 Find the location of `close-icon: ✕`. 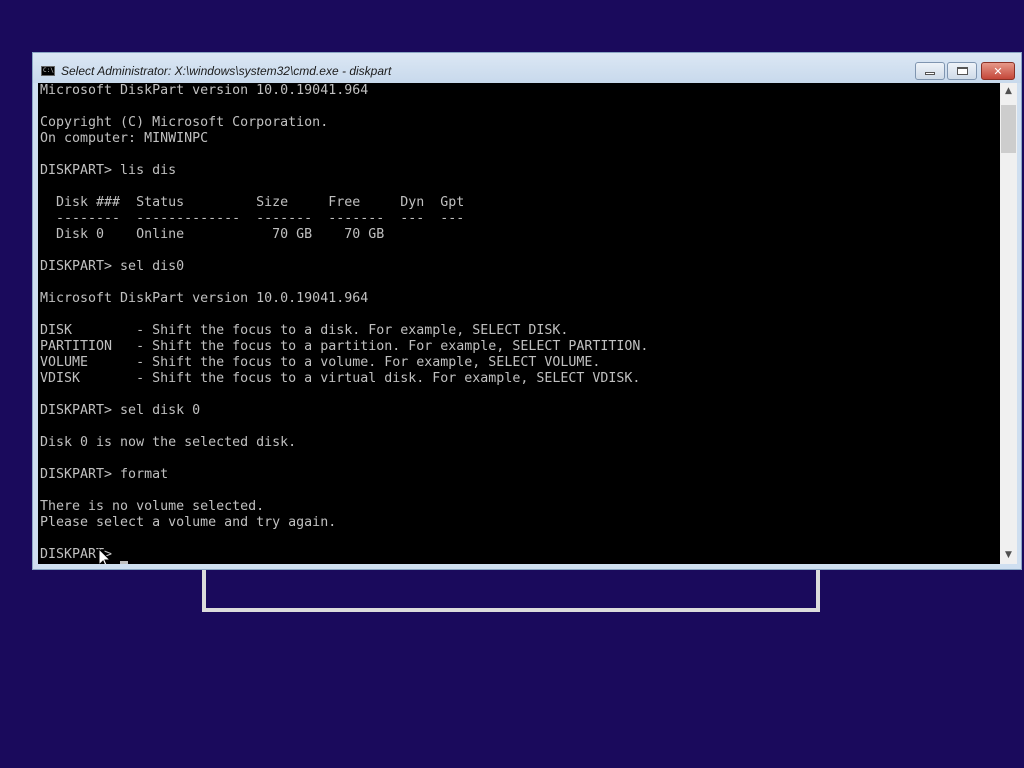

close-icon: ✕ is located at coordinates (998, 71).